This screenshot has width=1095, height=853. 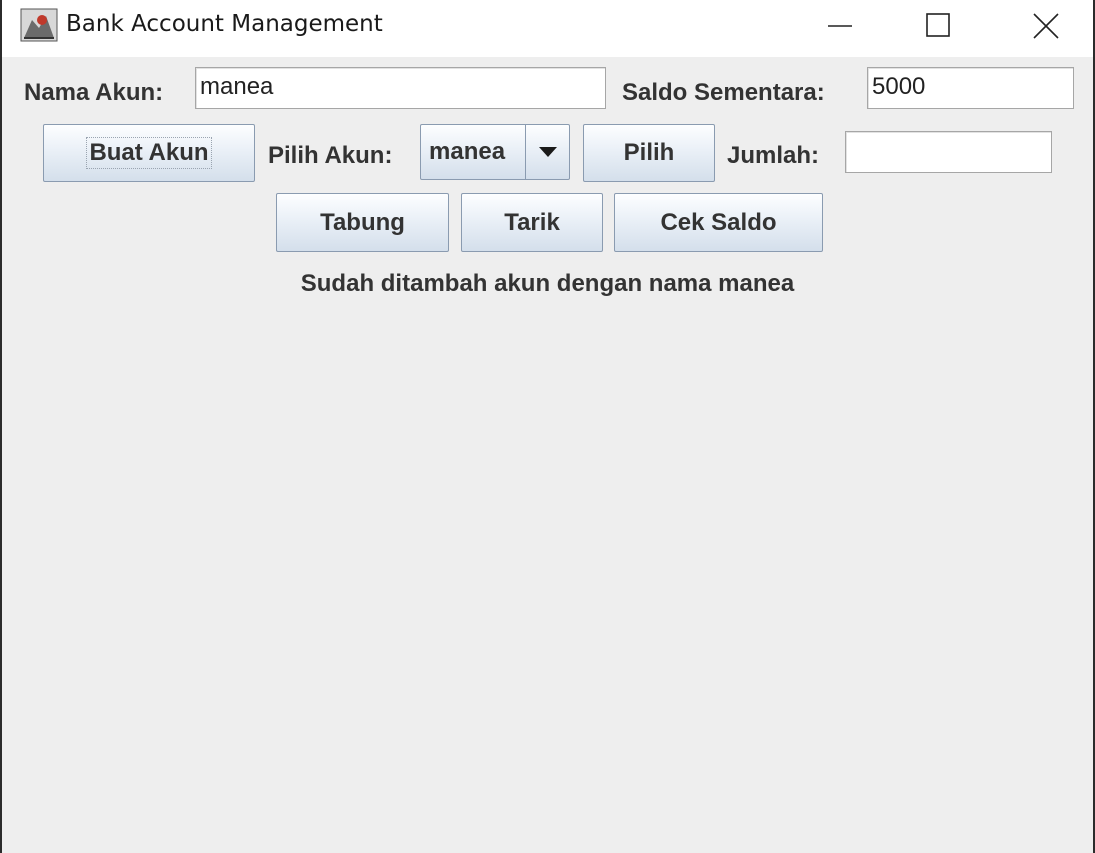 What do you see at coordinates (773, 155) in the screenshot?
I see `amount-label: Jumlah:` at bounding box center [773, 155].